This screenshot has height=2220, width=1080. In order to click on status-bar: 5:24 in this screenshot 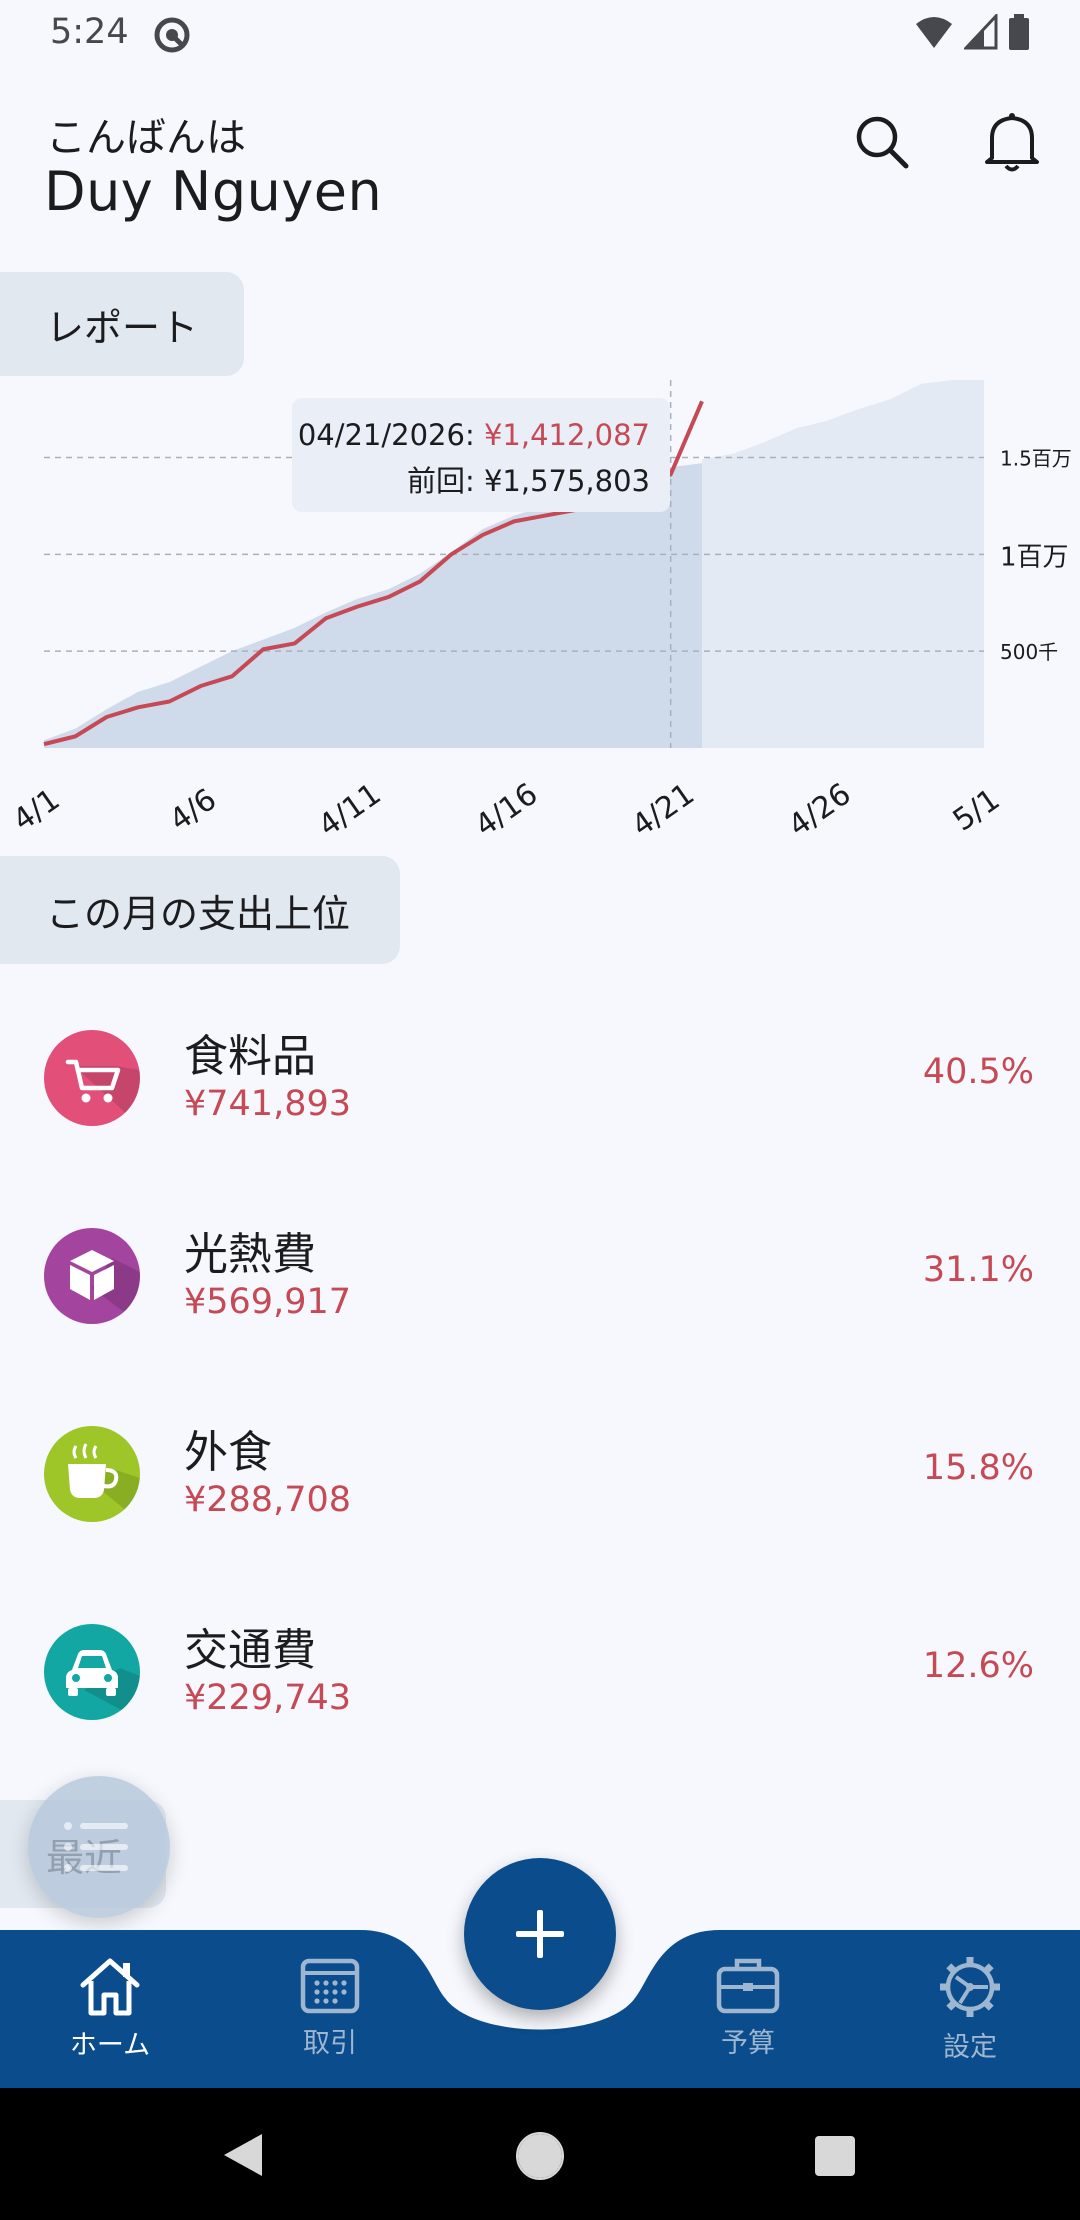, I will do `click(540, 34)`.